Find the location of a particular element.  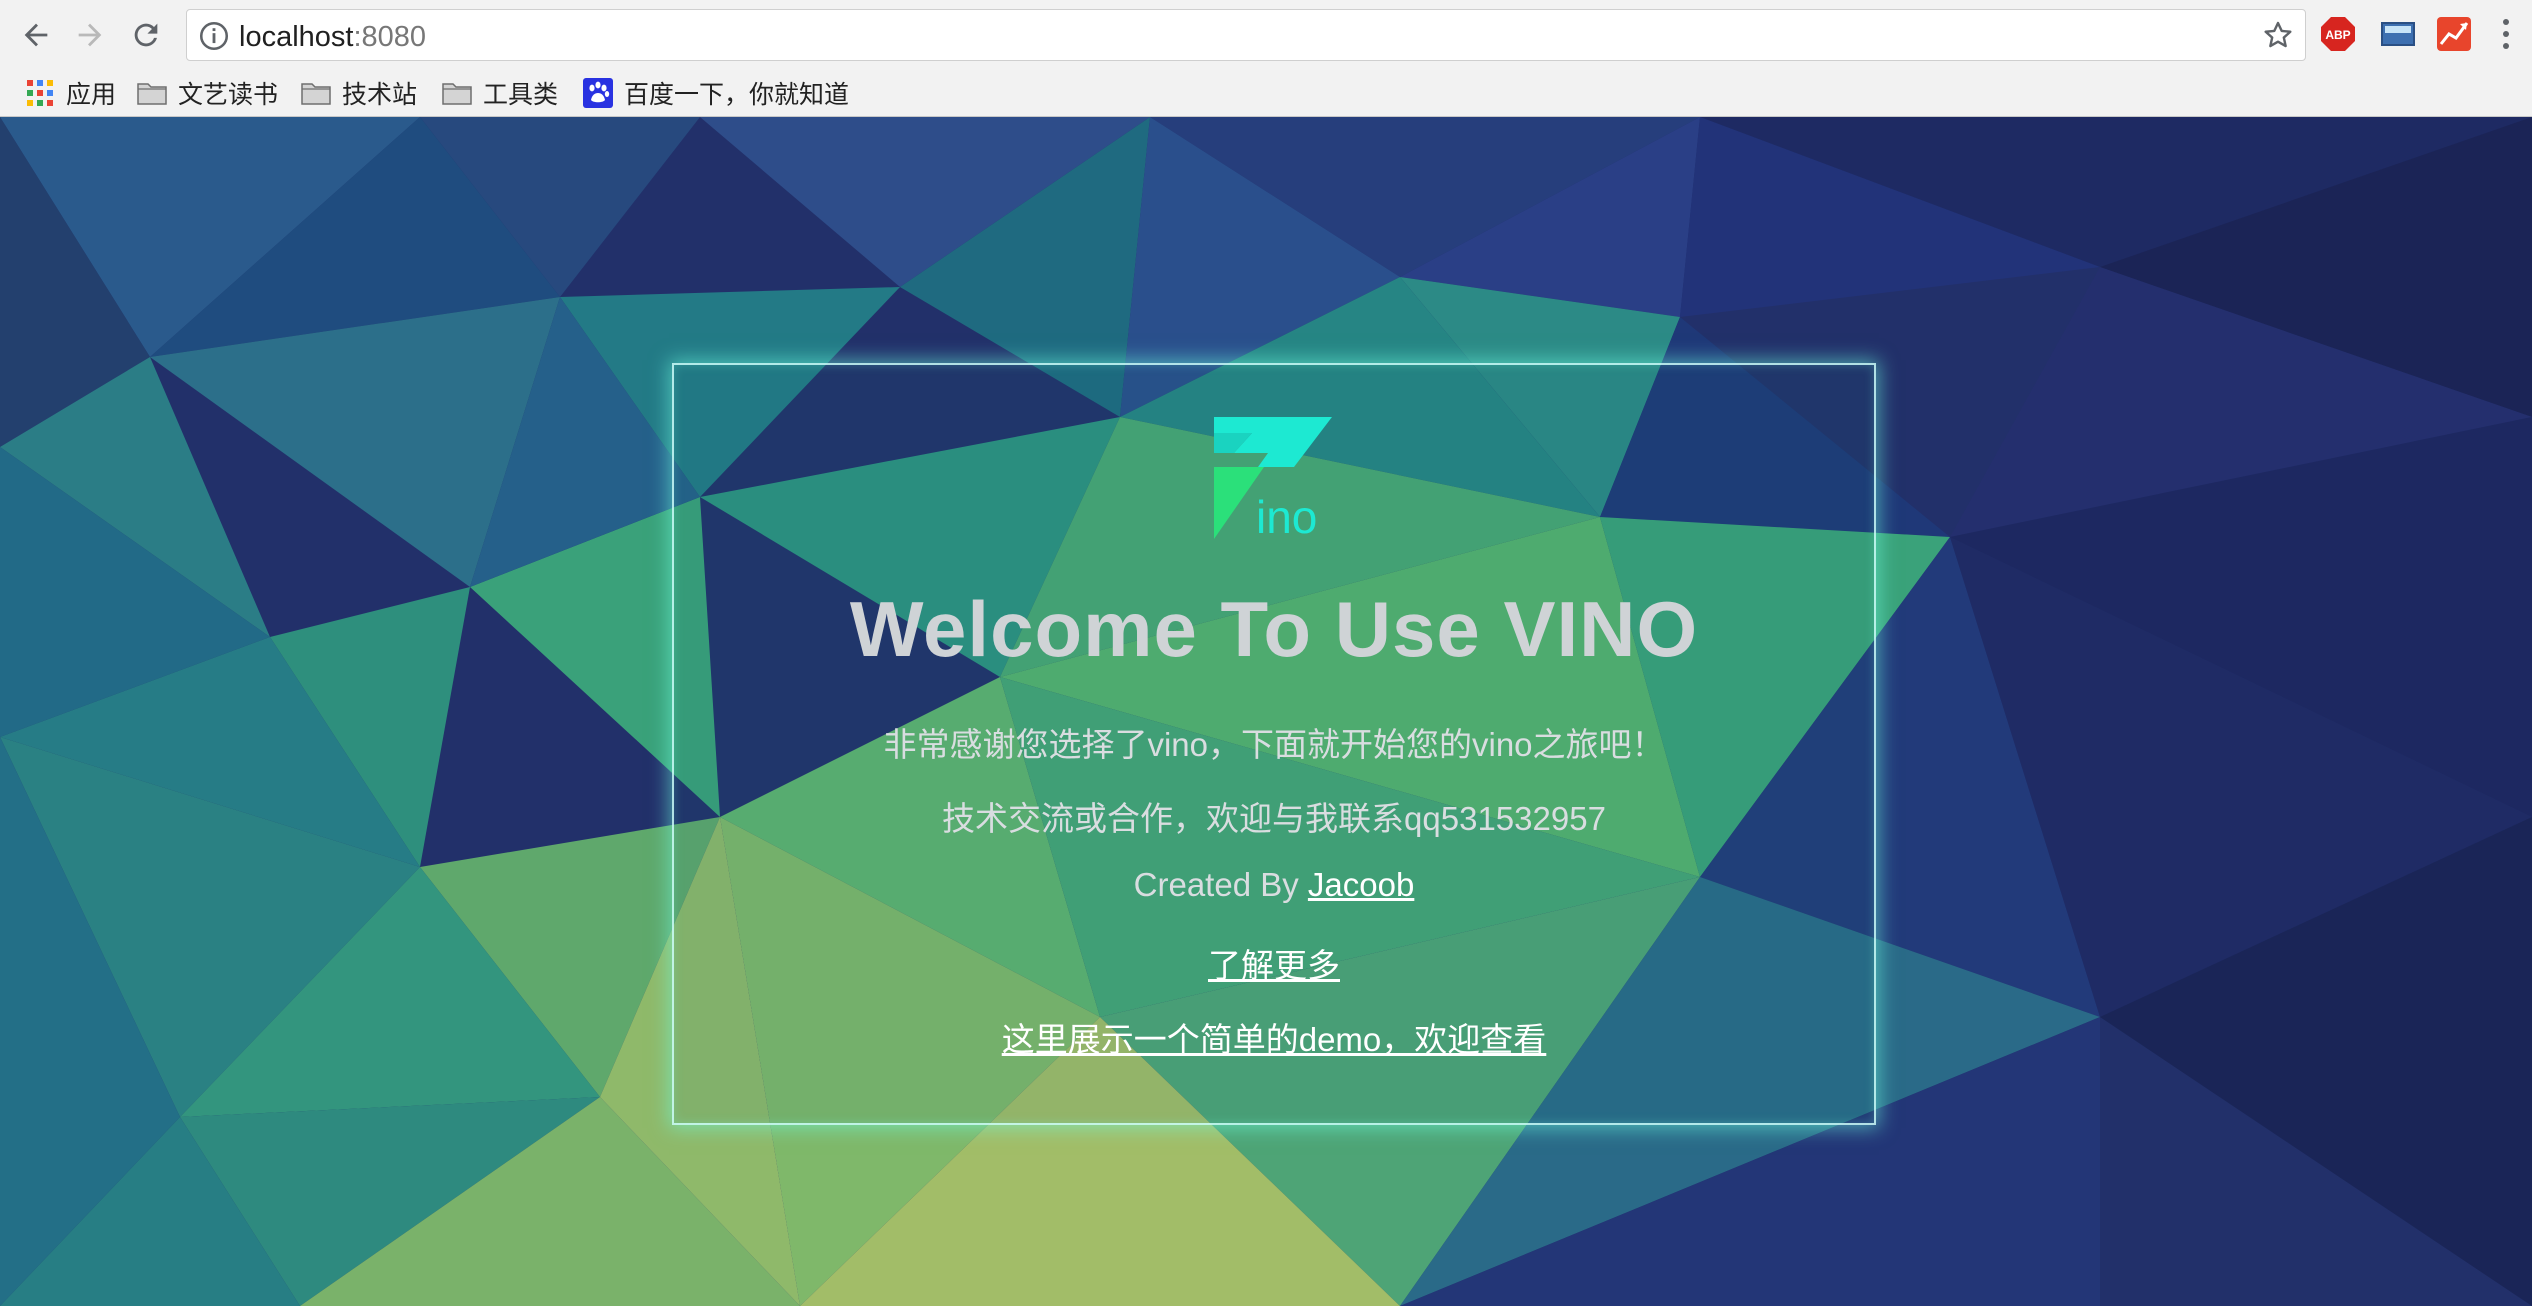

learn-more-row: 了解更多 is located at coordinates (1274, 963).